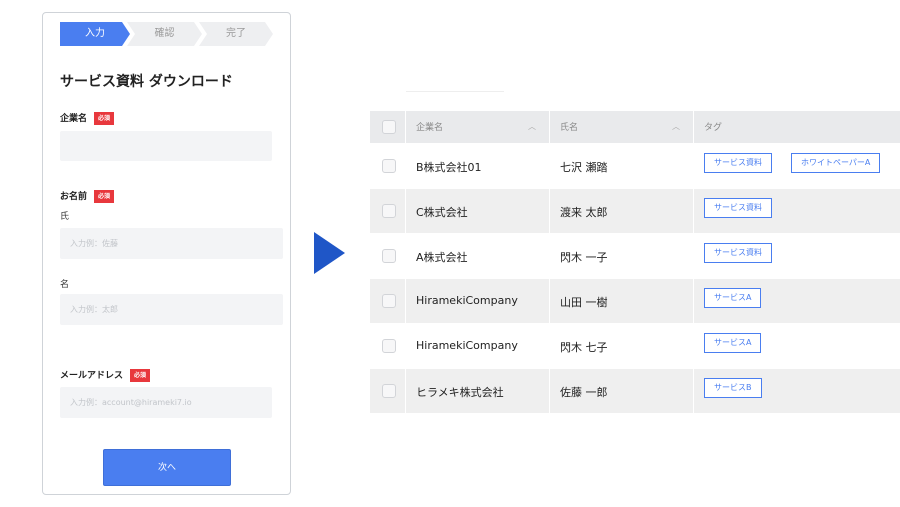 This screenshot has height=507, width=900. What do you see at coordinates (166, 402) in the screenshot?
I see `email-input: 入力例：account@hirameki7.io` at bounding box center [166, 402].